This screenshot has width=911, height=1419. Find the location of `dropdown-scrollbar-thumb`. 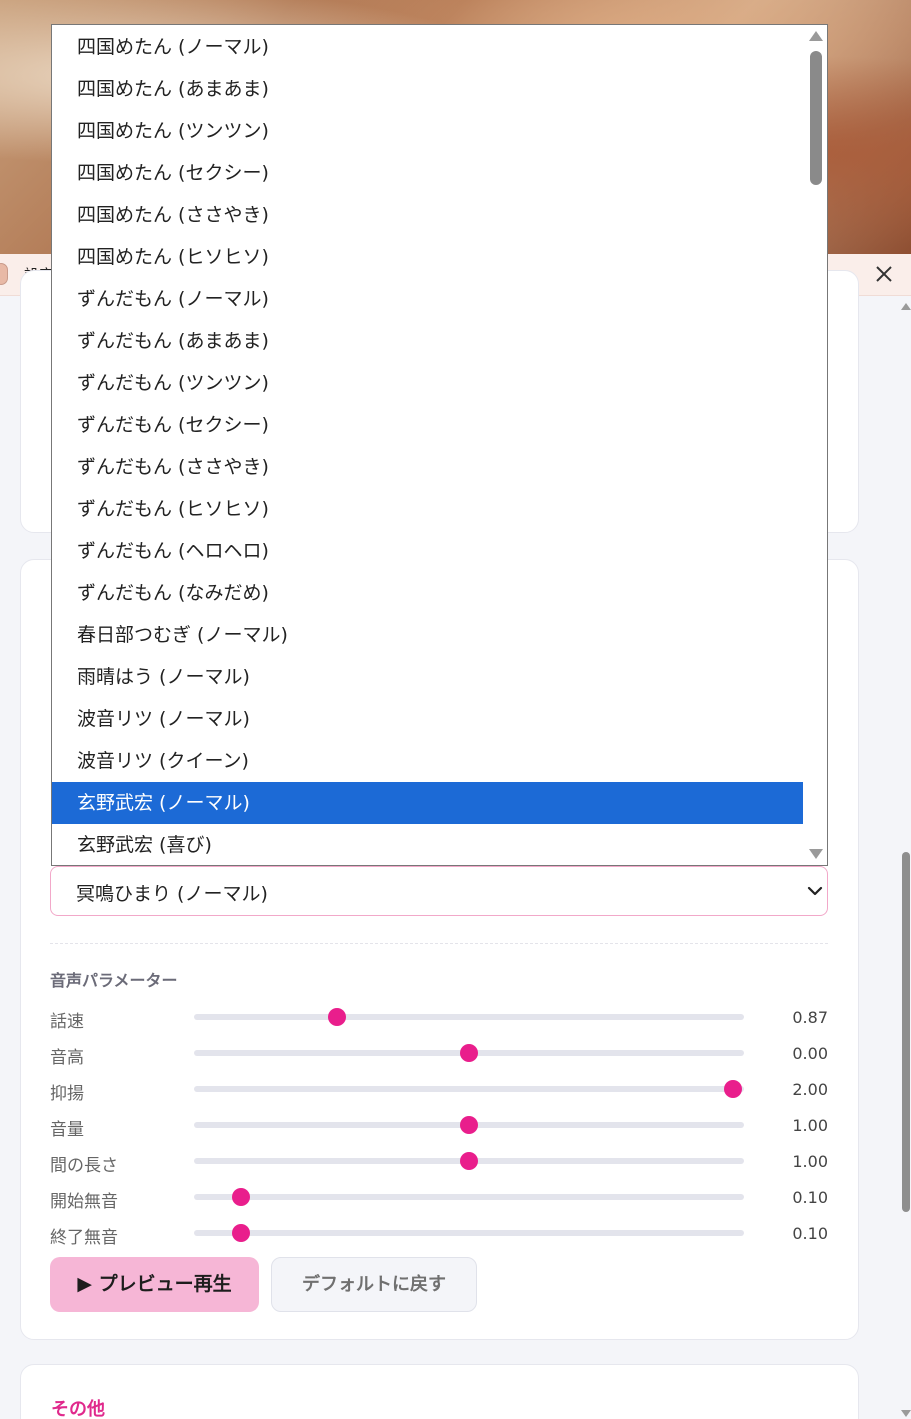

dropdown-scrollbar-thumb is located at coordinates (816, 118).